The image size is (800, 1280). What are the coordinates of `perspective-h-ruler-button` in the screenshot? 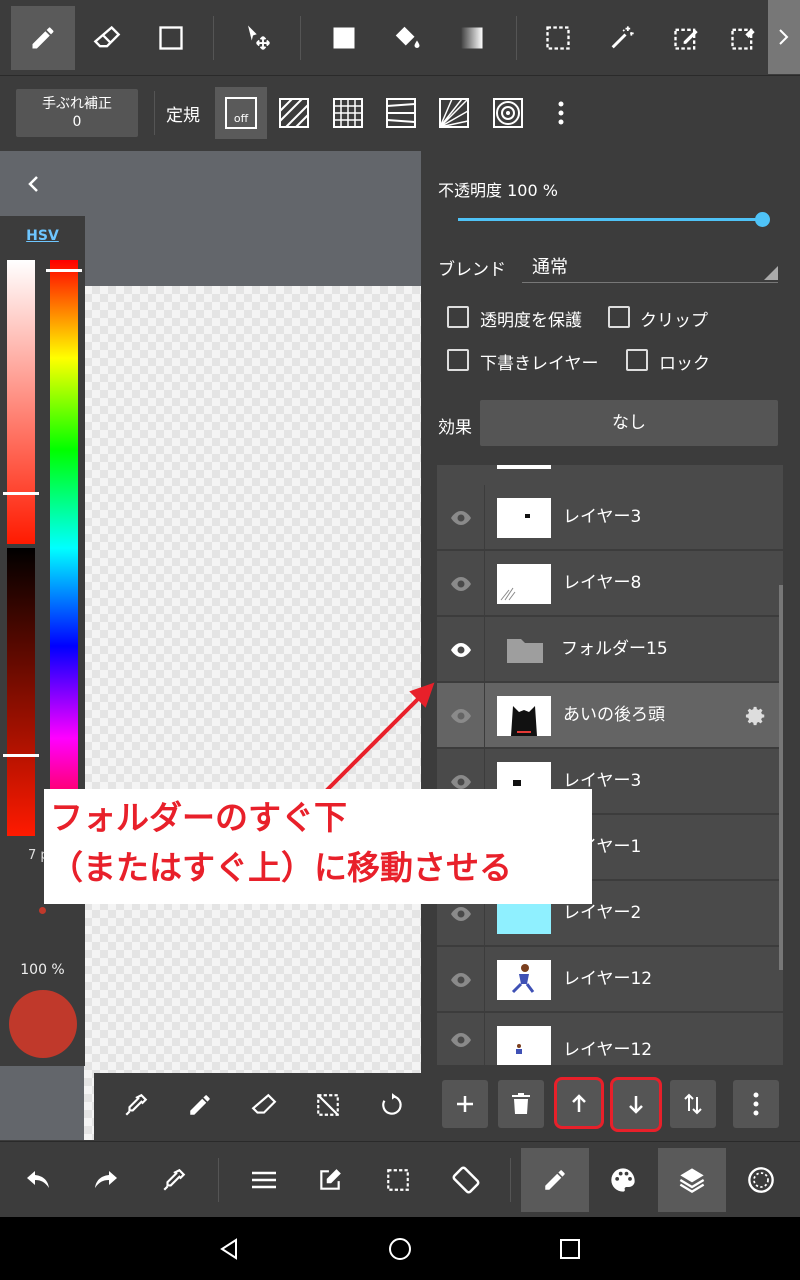 It's located at (401, 113).